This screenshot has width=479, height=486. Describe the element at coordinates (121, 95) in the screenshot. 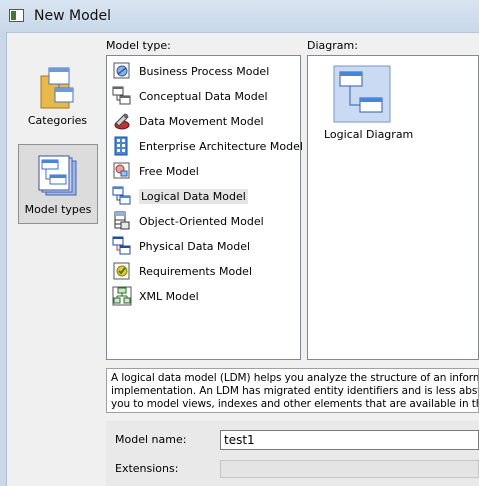

I see `conceptual-data-model-icon` at that location.